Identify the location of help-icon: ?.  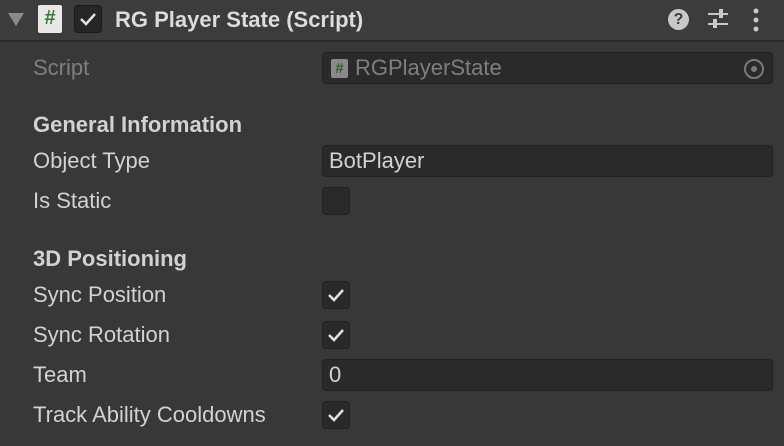
(678, 19).